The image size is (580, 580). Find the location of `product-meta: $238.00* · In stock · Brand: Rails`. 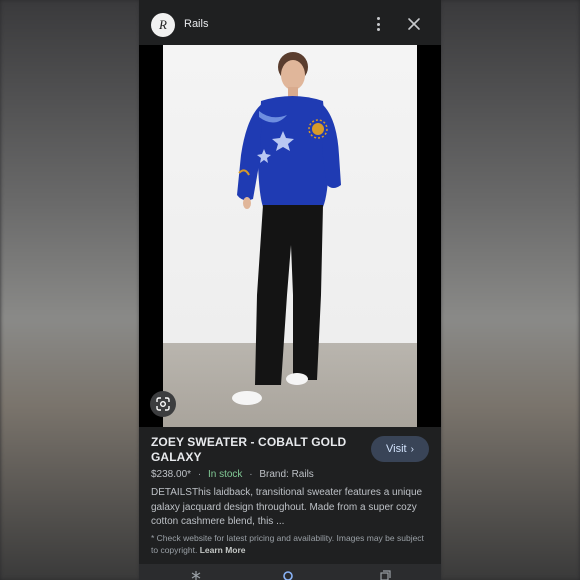

product-meta: $238.00* · In stock · Brand: Rails is located at coordinates (232, 474).